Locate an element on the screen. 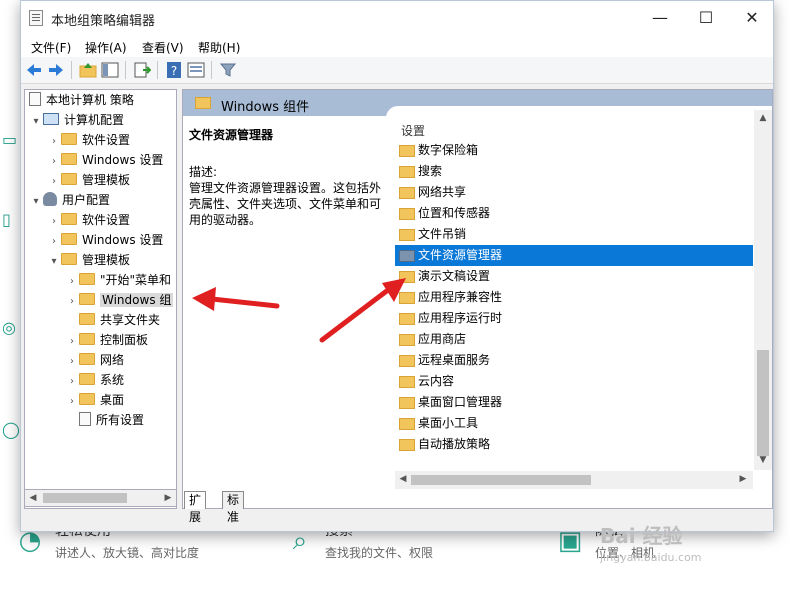 The width and height of the screenshot is (800, 600). list-horizontal-scrollbar: ◀ ▶ is located at coordinates (574, 480).